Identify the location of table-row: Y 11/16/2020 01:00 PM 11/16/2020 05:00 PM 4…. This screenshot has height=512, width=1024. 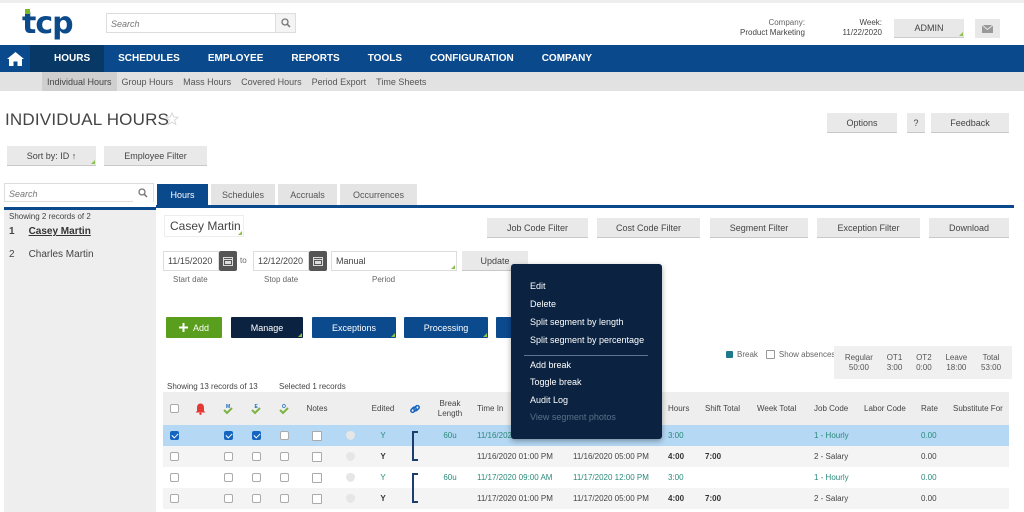
(586, 456).